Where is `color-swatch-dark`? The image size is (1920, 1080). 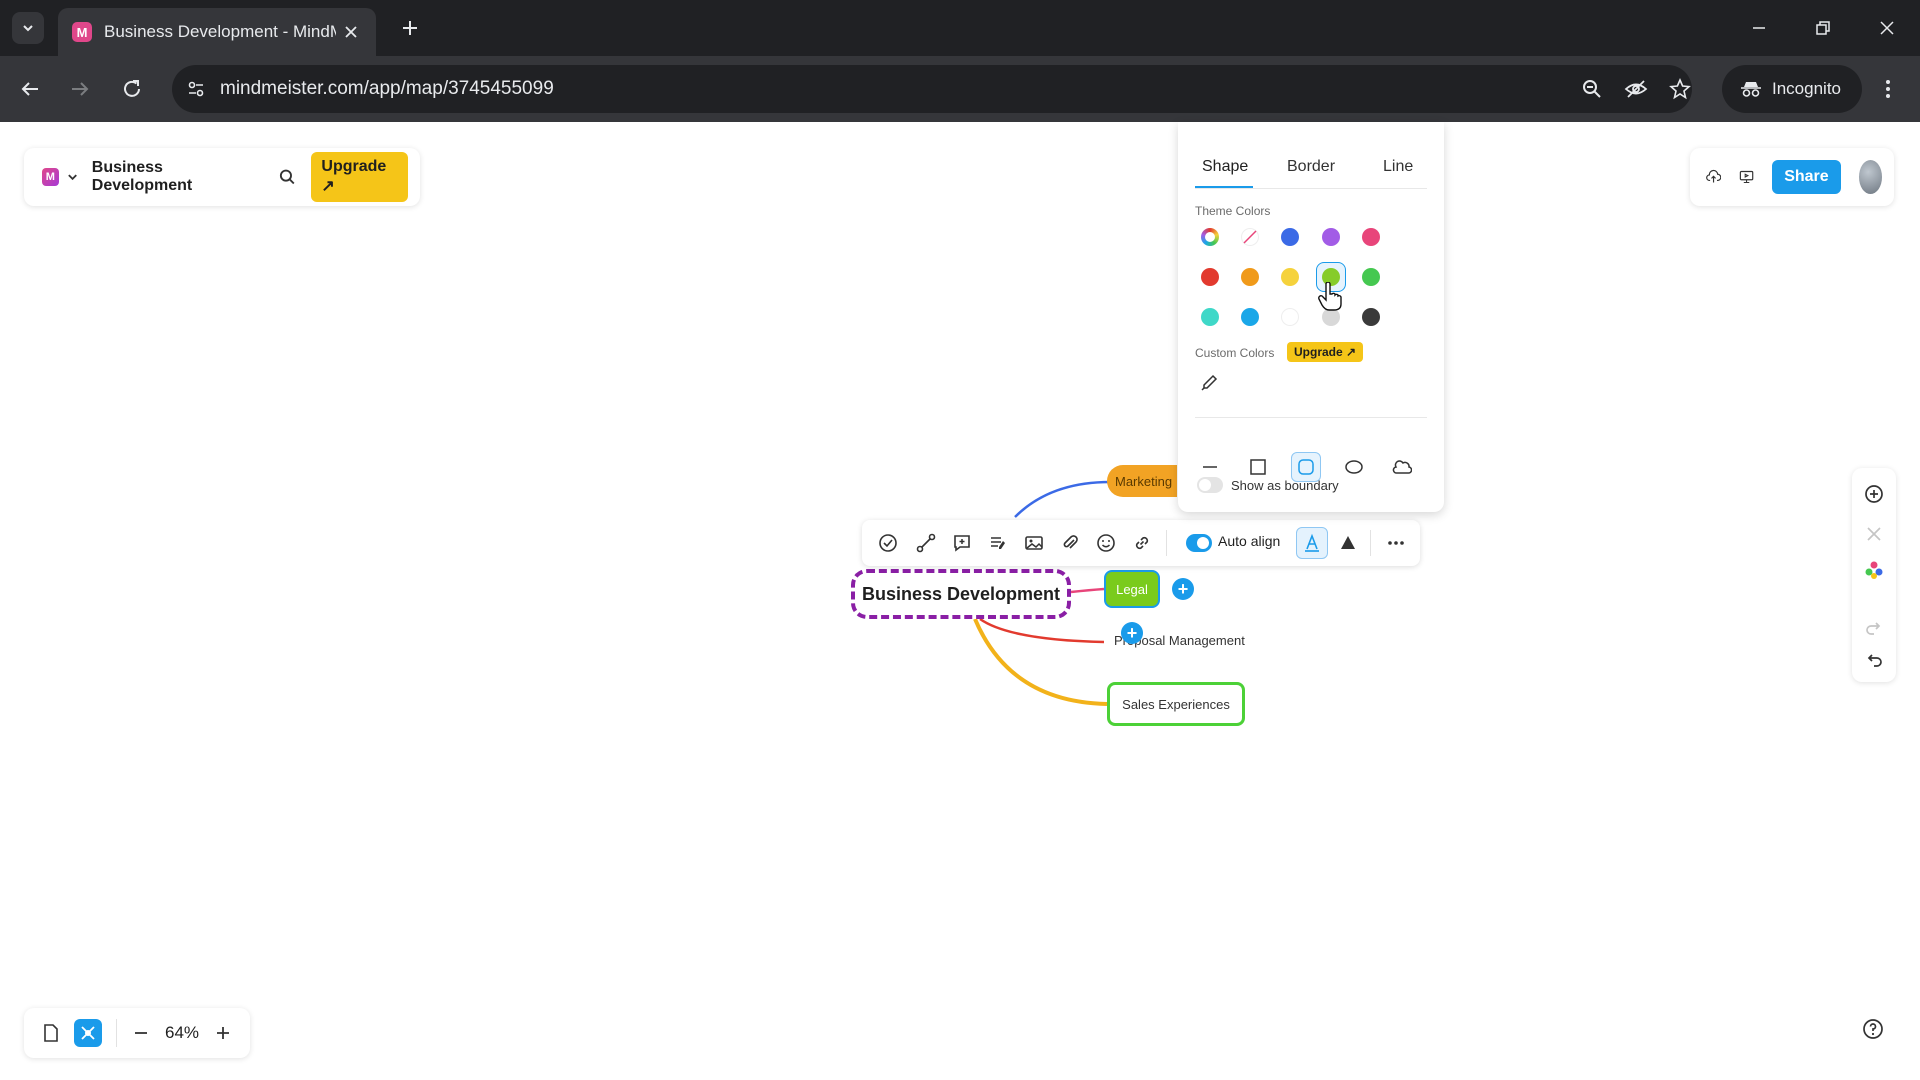
color-swatch-dark is located at coordinates (1371, 317).